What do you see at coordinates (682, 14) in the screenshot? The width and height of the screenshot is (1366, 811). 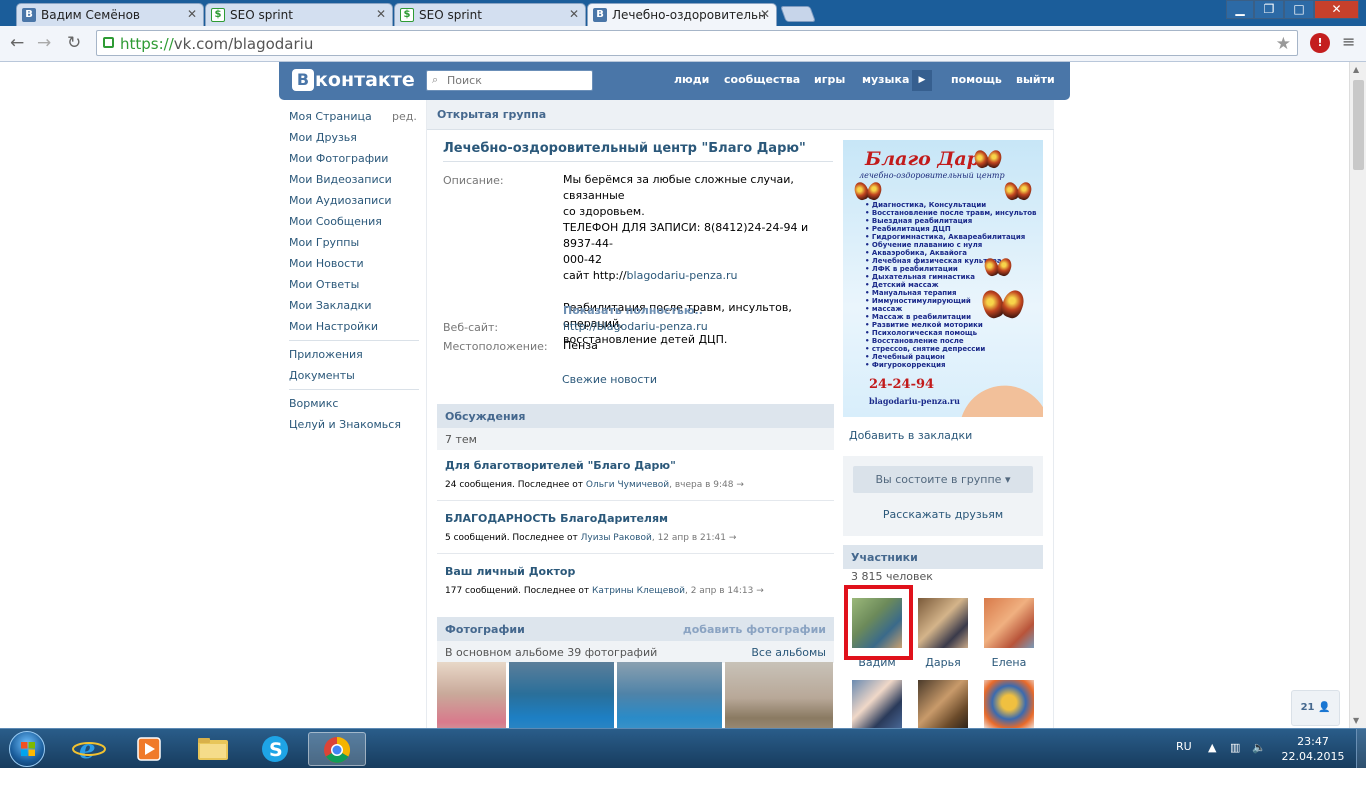 I see `browser-tab-active: В Лечебно-оздоровительн ✕` at bounding box center [682, 14].